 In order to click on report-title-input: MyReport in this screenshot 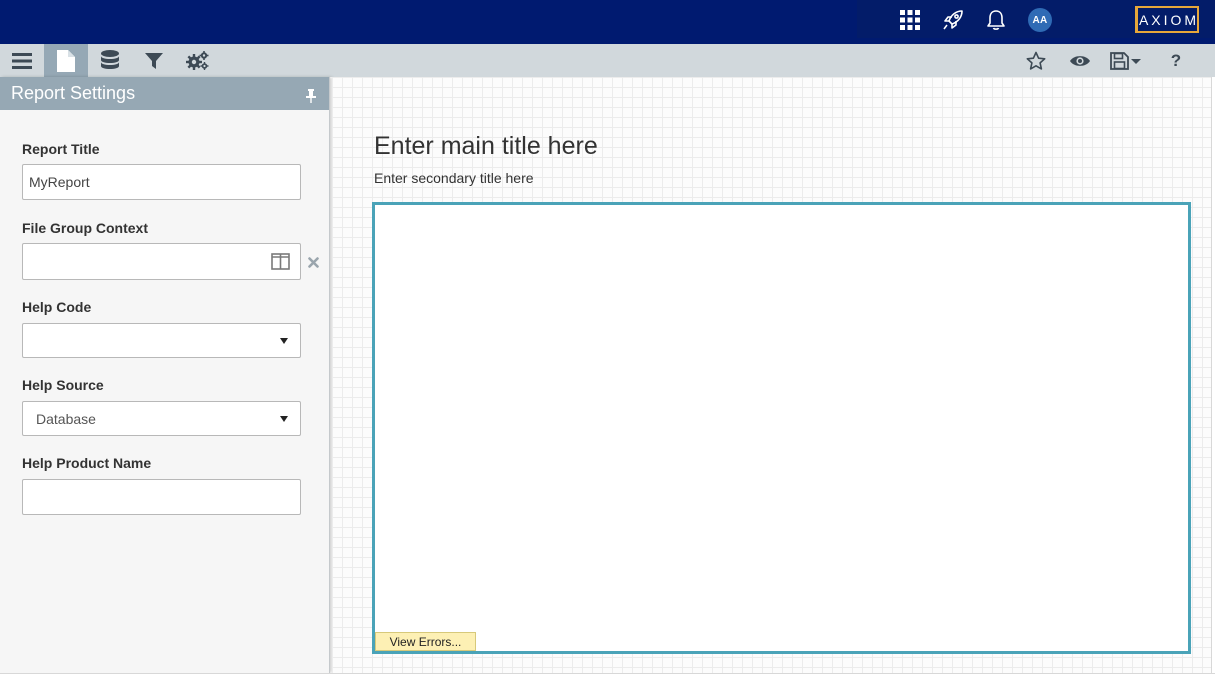, I will do `click(161, 182)`.